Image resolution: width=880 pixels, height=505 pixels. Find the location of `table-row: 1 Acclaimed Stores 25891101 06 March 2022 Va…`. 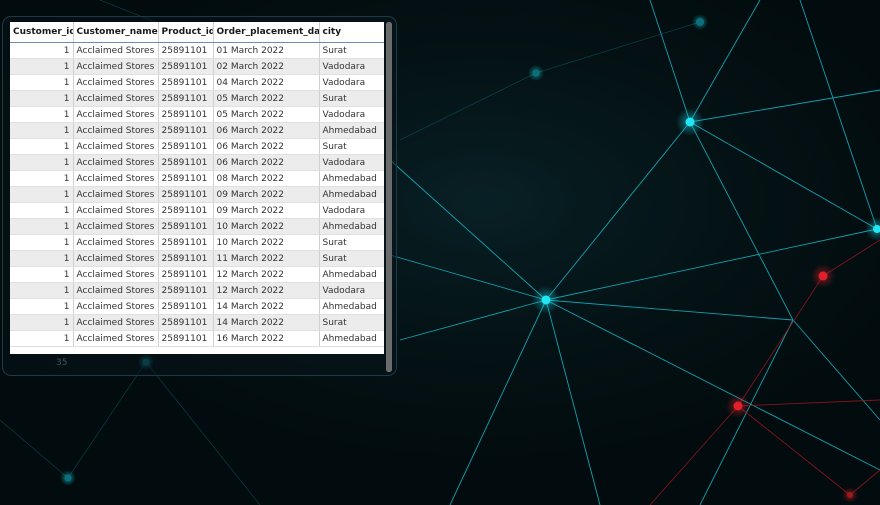

table-row: 1 Acclaimed Stores 25891101 06 March 2022 Va… is located at coordinates (197, 162).